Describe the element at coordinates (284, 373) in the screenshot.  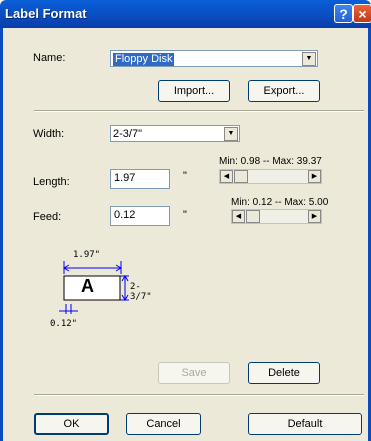
I see `delete-button: Delete` at that location.